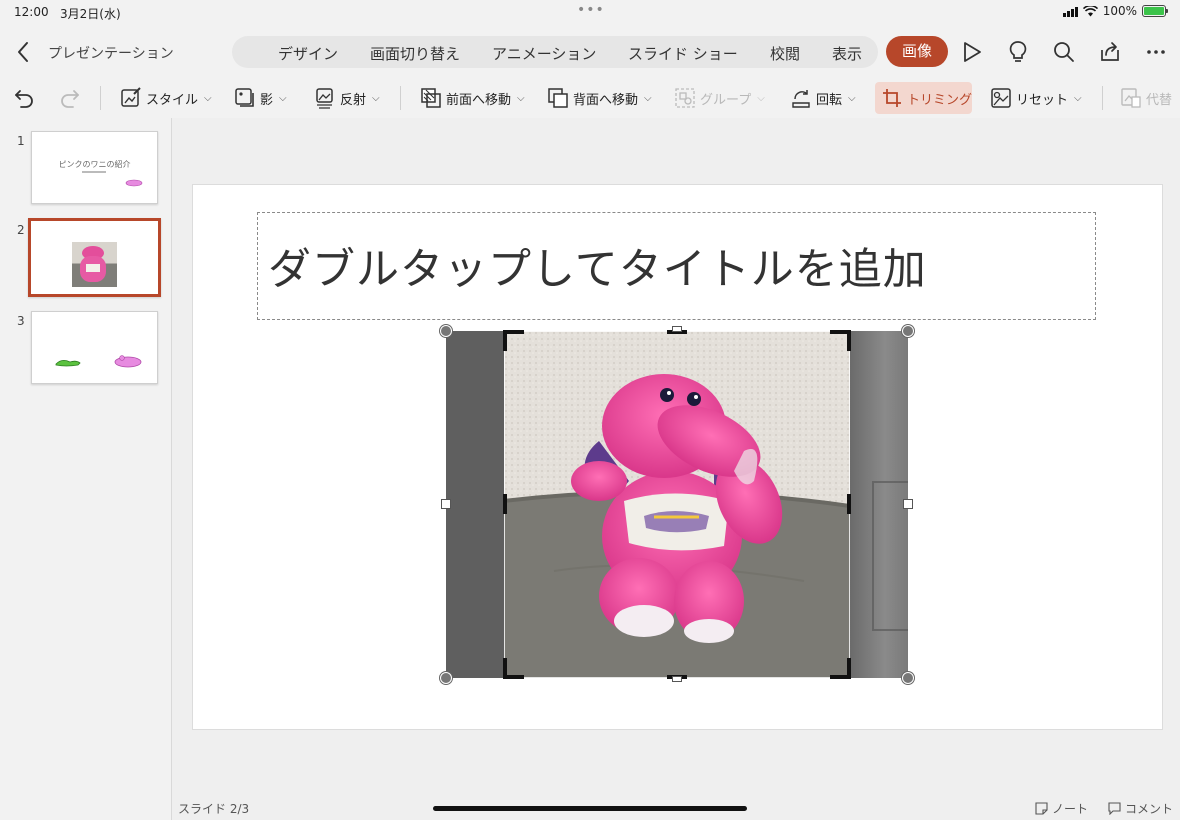 The height and width of the screenshot is (820, 1180). I want to click on cellular-signal-icon, so click(1070, 11).